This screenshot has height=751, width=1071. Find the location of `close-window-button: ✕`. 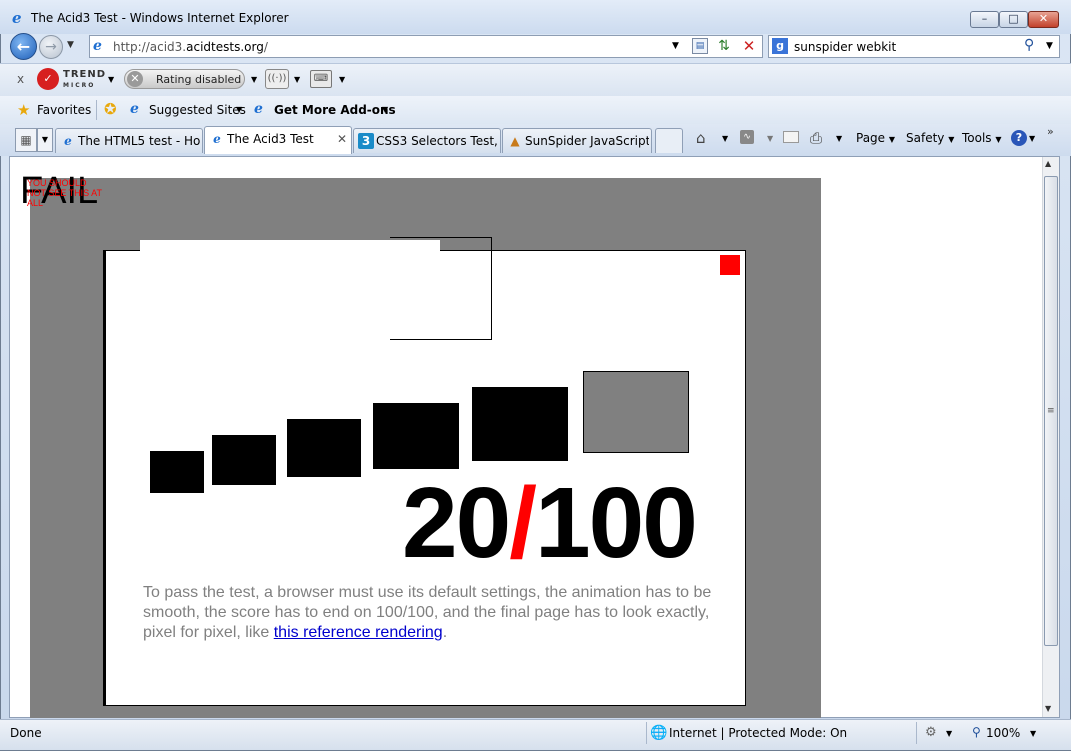

close-window-button: ✕ is located at coordinates (1043, 19).